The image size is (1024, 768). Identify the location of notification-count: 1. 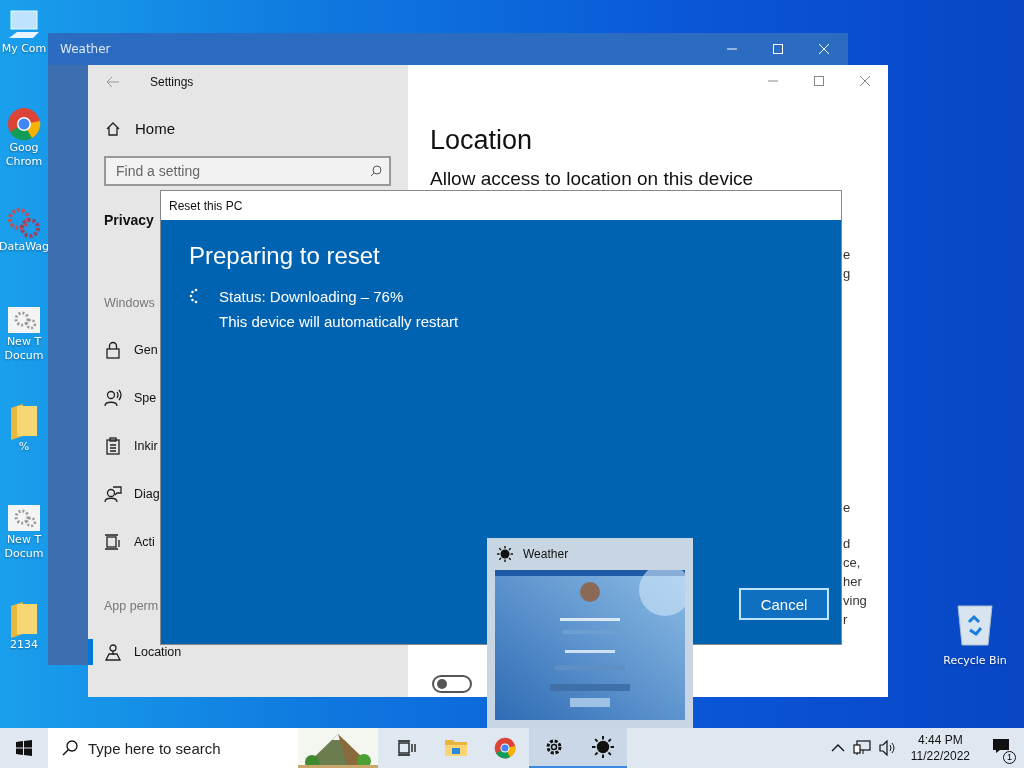
(1009, 757).